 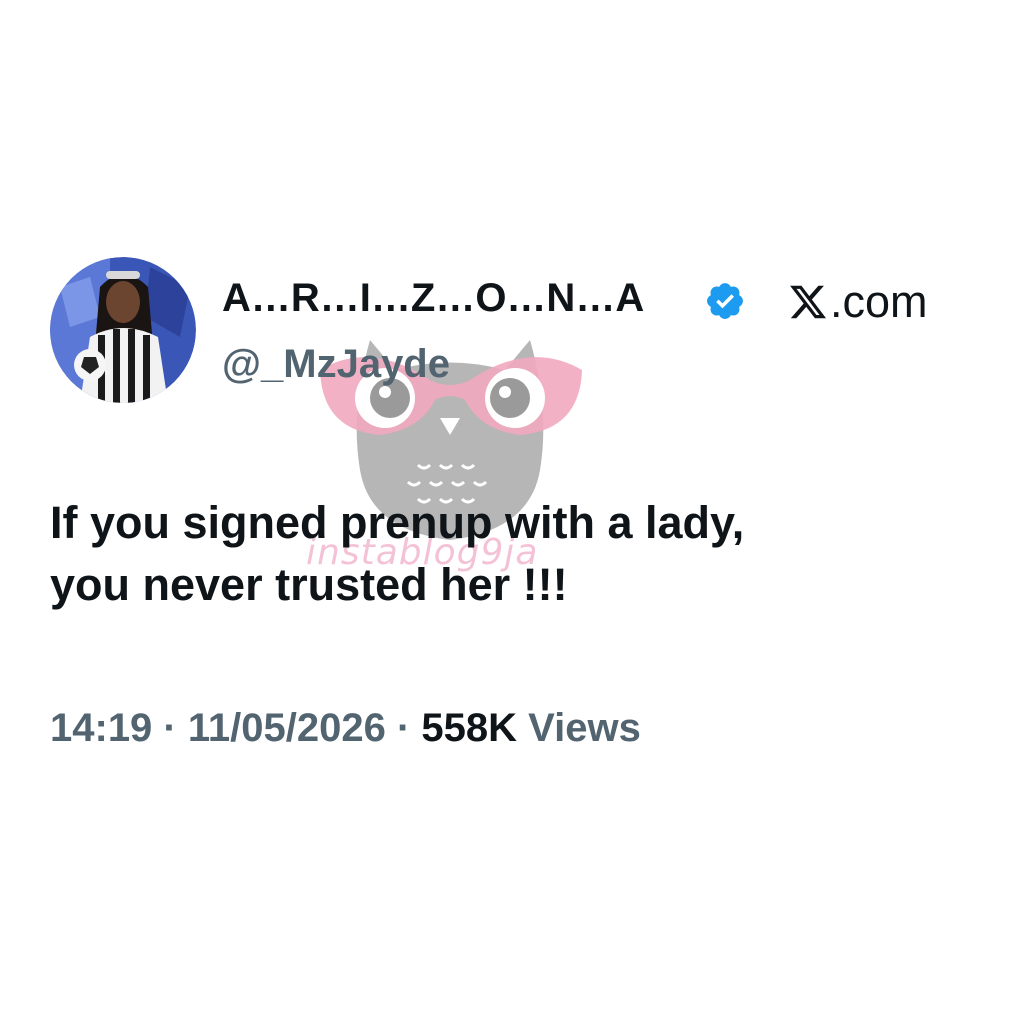 I want to click on user-handle: @_MzJayde, so click(x=336, y=364).